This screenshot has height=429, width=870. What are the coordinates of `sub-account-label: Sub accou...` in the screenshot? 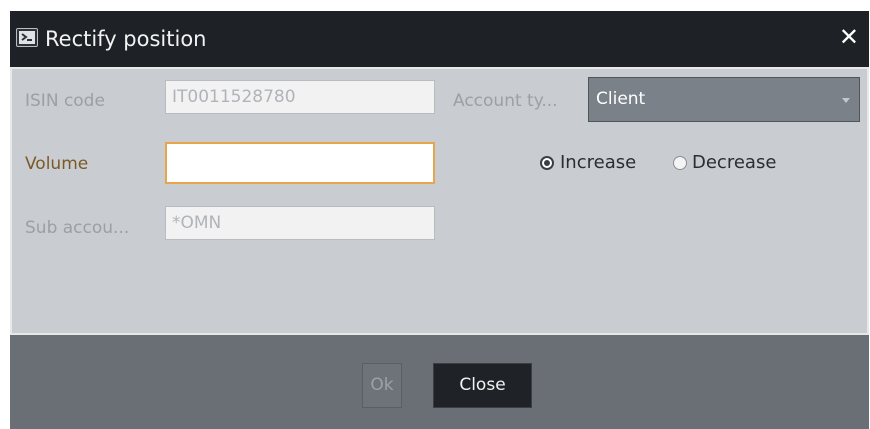 It's located at (77, 228).